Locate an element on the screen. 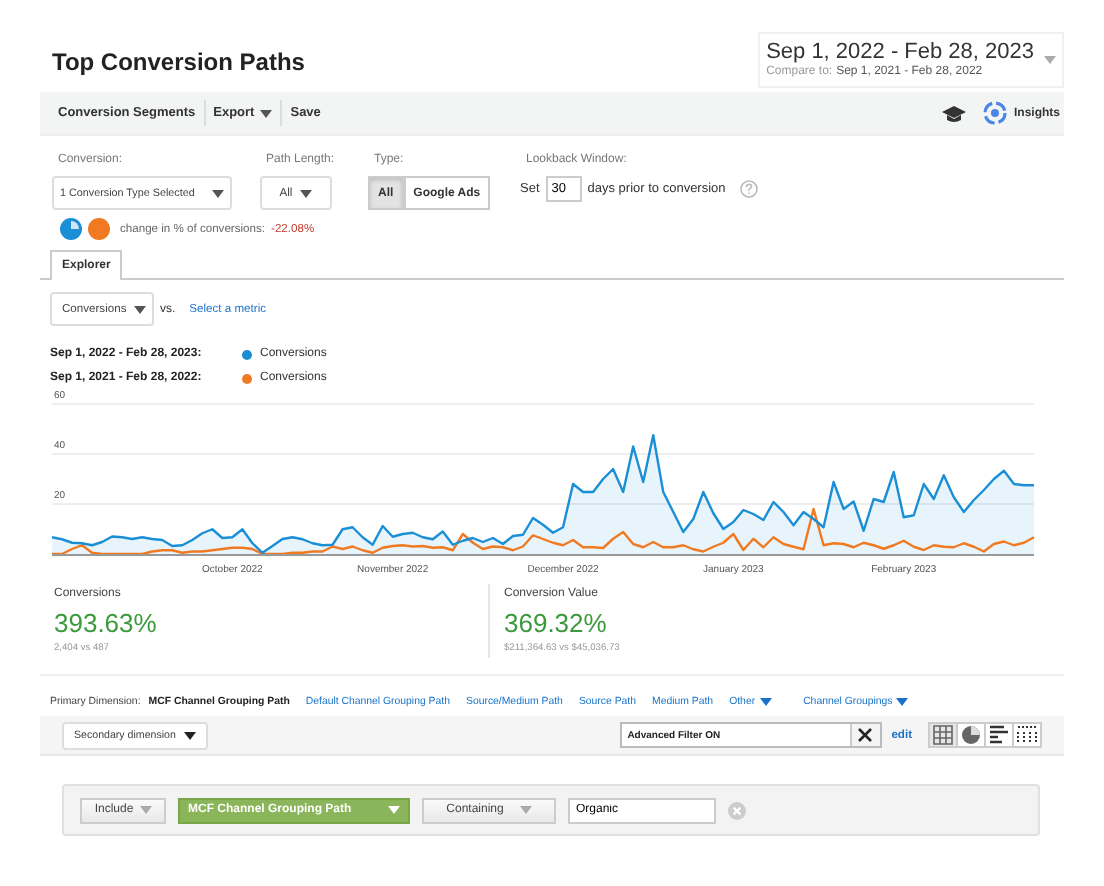 The height and width of the screenshot is (886, 1104). summary-percentage: 369.32% is located at coordinates (556, 623).